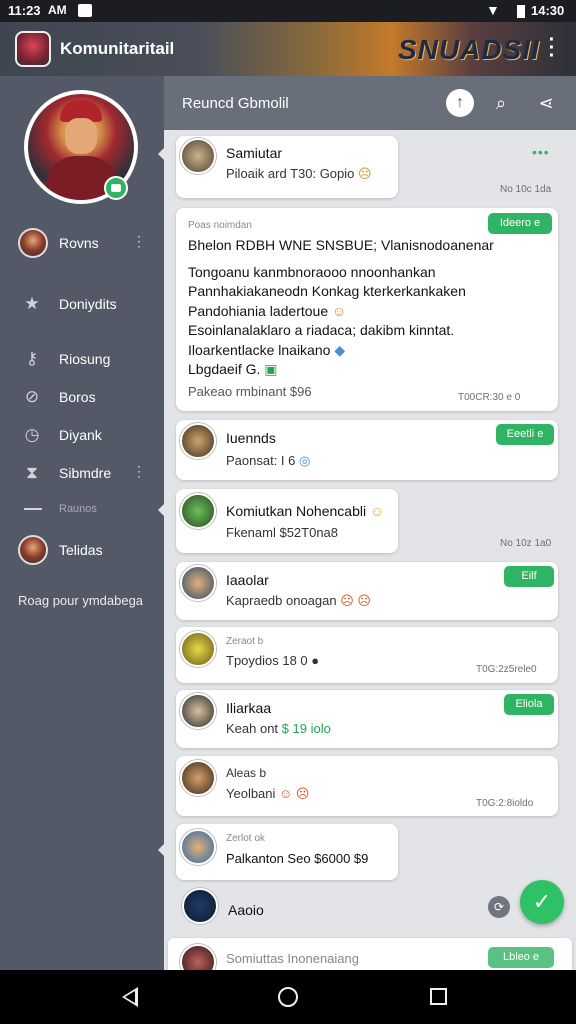 The image size is (576, 1024). Describe the element at coordinates (80, 600) in the screenshot. I see `sidebar-footer-text: Roag pour ymdabega` at that location.